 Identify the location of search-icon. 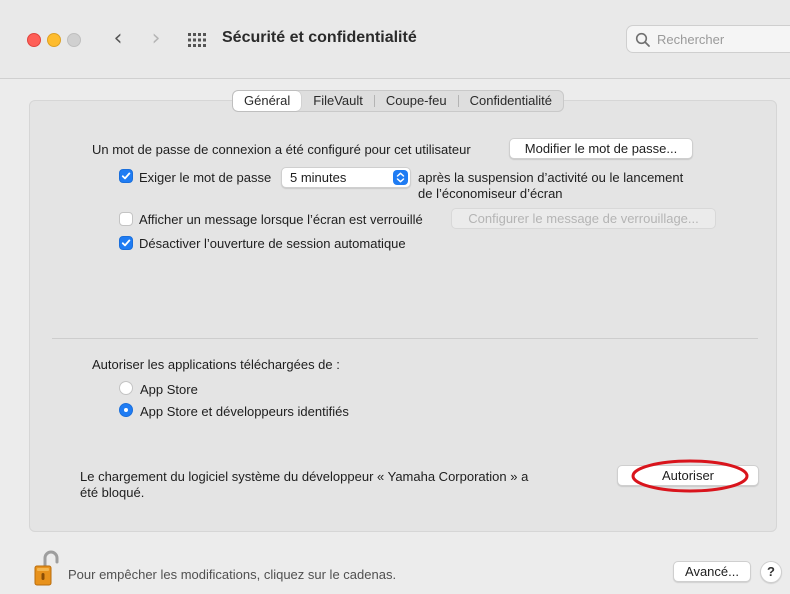
(642, 39).